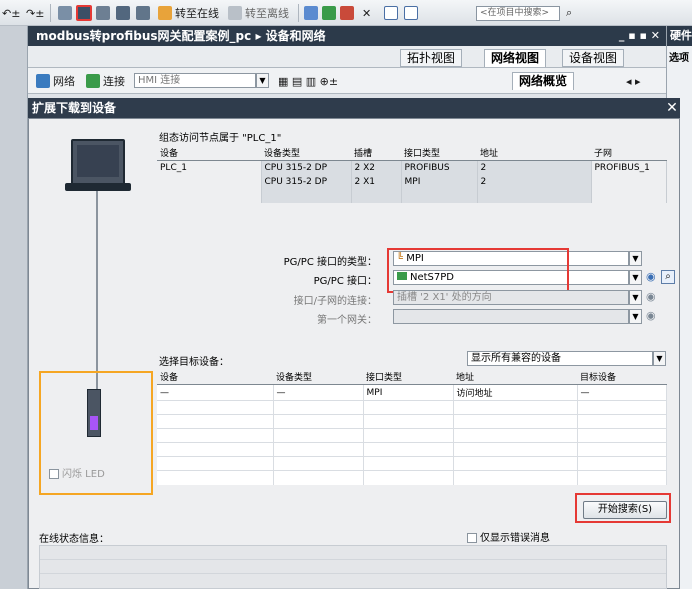 The height and width of the screenshot is (589, 692). What do you see at coordinates (330, 262) in the screenshot?
I see `pgpc-type-label: PG/PC 接口的类型：` at bounding box center [330, 262].